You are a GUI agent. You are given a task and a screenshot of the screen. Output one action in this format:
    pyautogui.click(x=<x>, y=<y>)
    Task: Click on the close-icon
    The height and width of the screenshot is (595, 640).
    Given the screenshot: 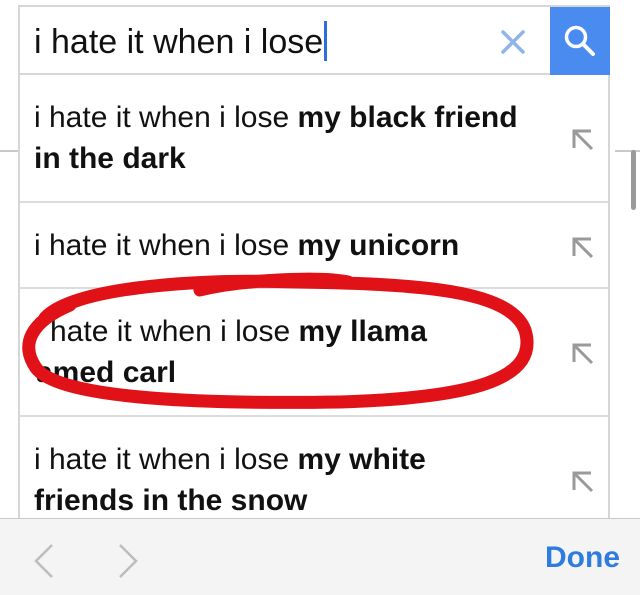 What is the action you would take?
    pyautogui.click(x=513, y=42)
    